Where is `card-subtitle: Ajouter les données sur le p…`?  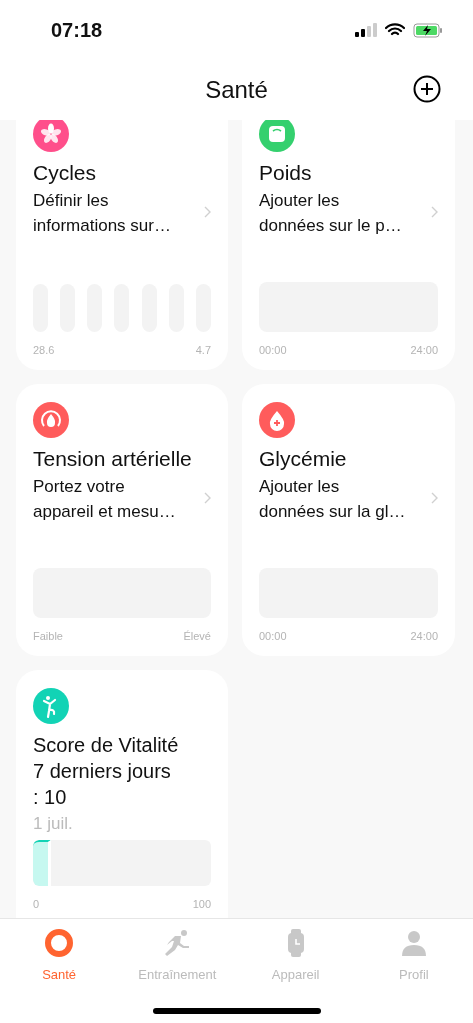
card-subtitle: Ajouter les données sur le p… is located at coordinates (331, 213).